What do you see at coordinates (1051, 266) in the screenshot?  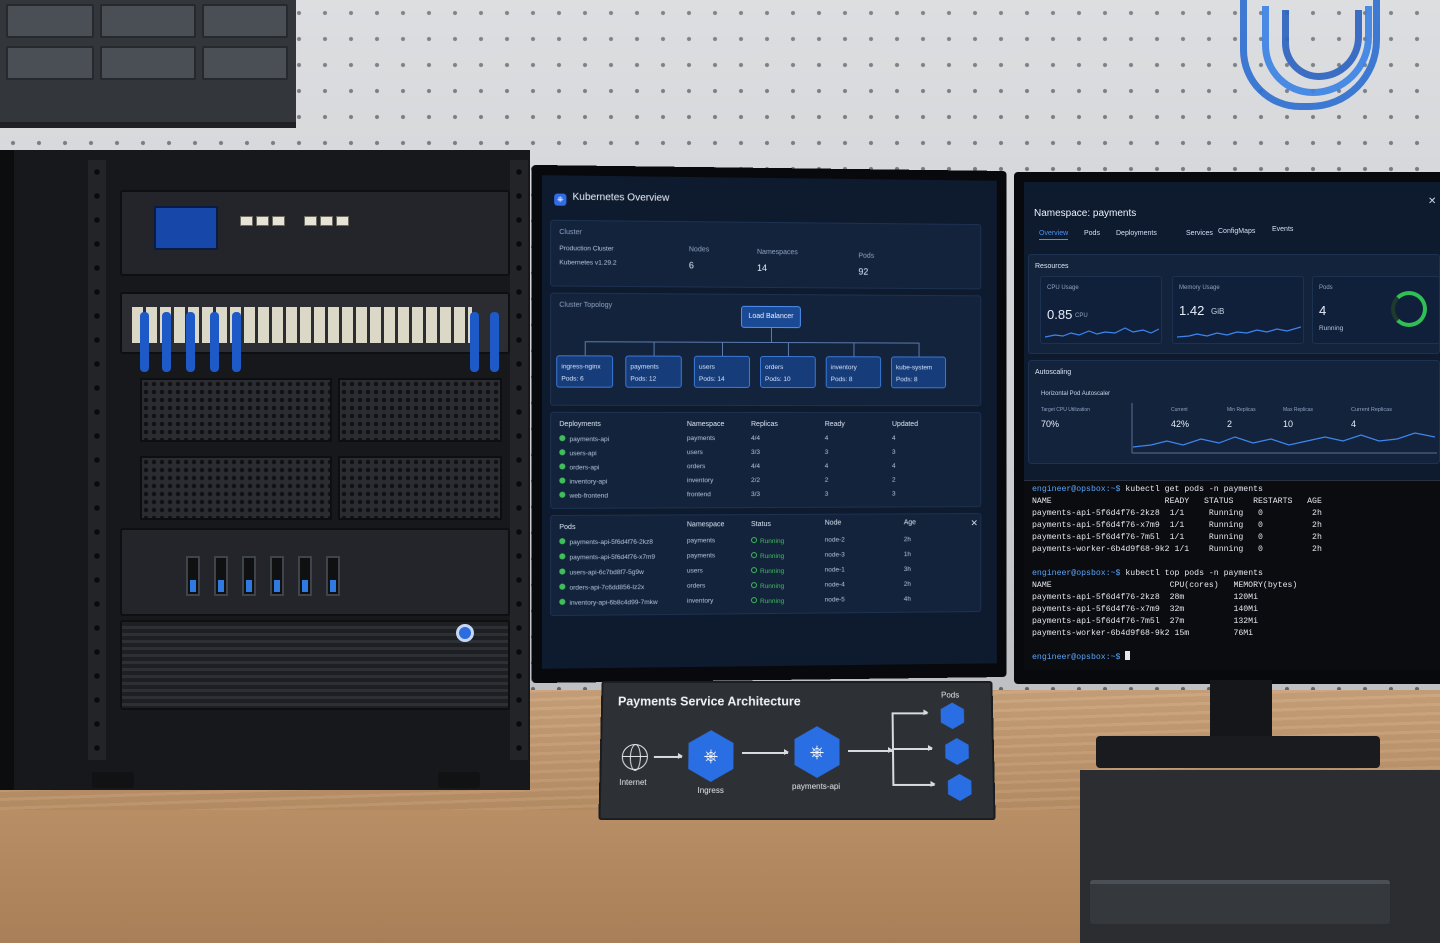 I see `resources-label: Resources` at bounding box center [1051, 266].